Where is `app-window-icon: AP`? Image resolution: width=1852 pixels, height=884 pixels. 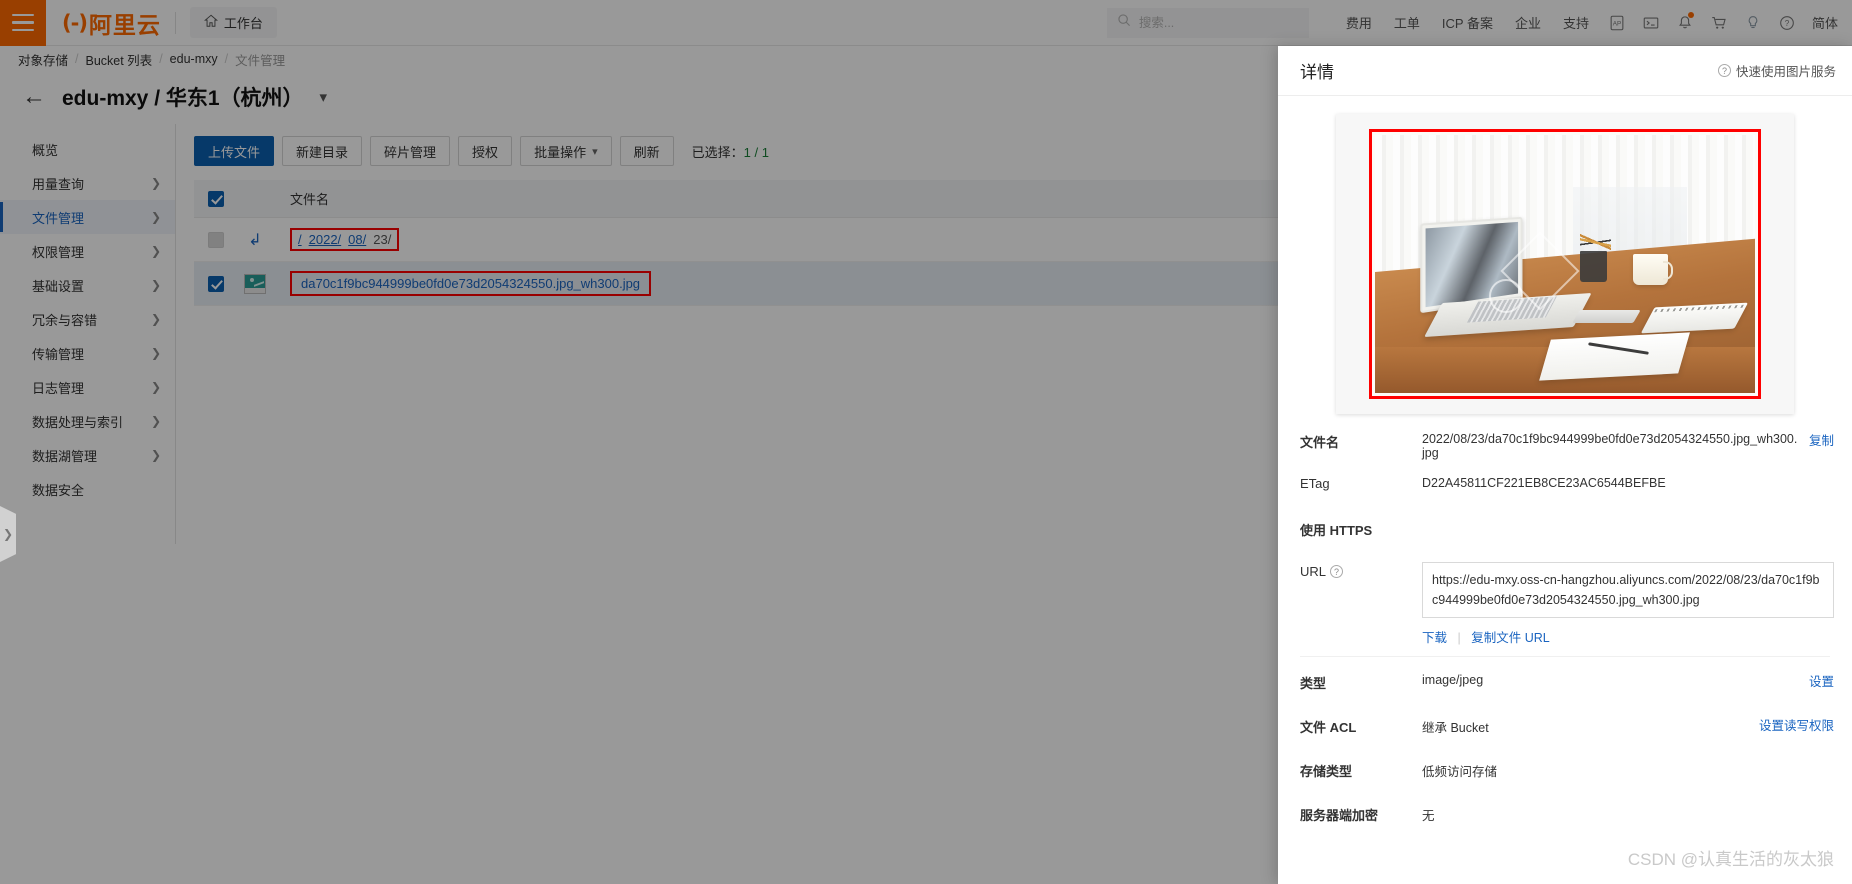
app-window-icon: AP is located at coordinates (1617, 23).